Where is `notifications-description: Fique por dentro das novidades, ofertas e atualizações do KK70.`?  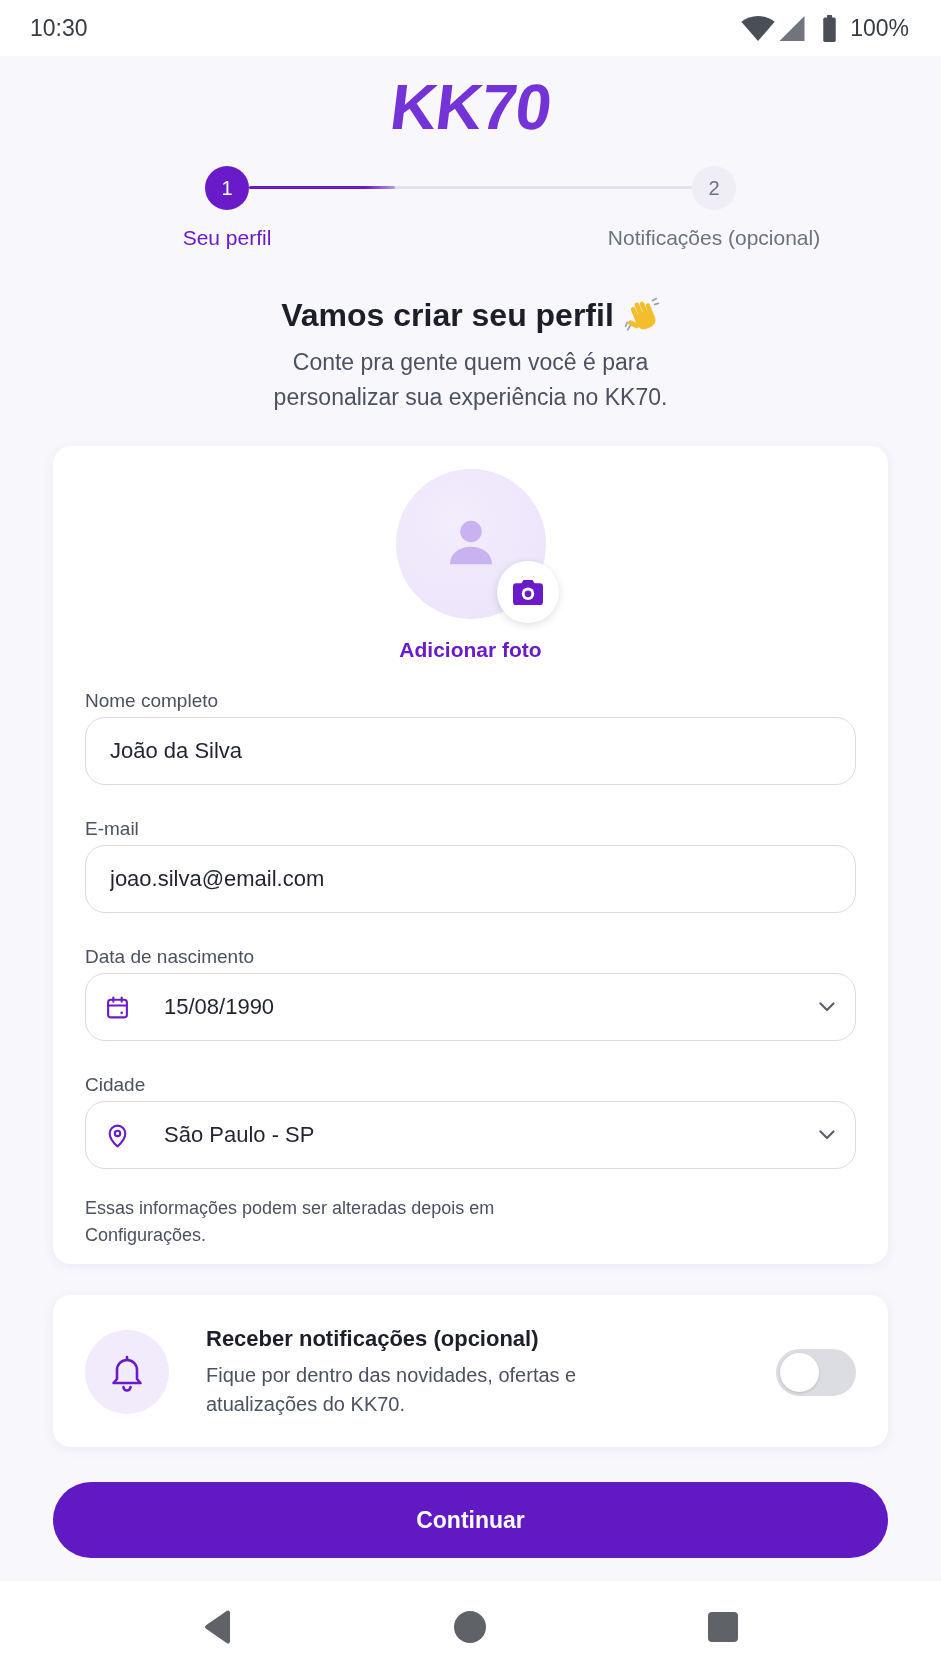 notifications-description: Fique por dentro das novidades, ofertas e atualizações do KK70. is located at coordinates (392, 1390).